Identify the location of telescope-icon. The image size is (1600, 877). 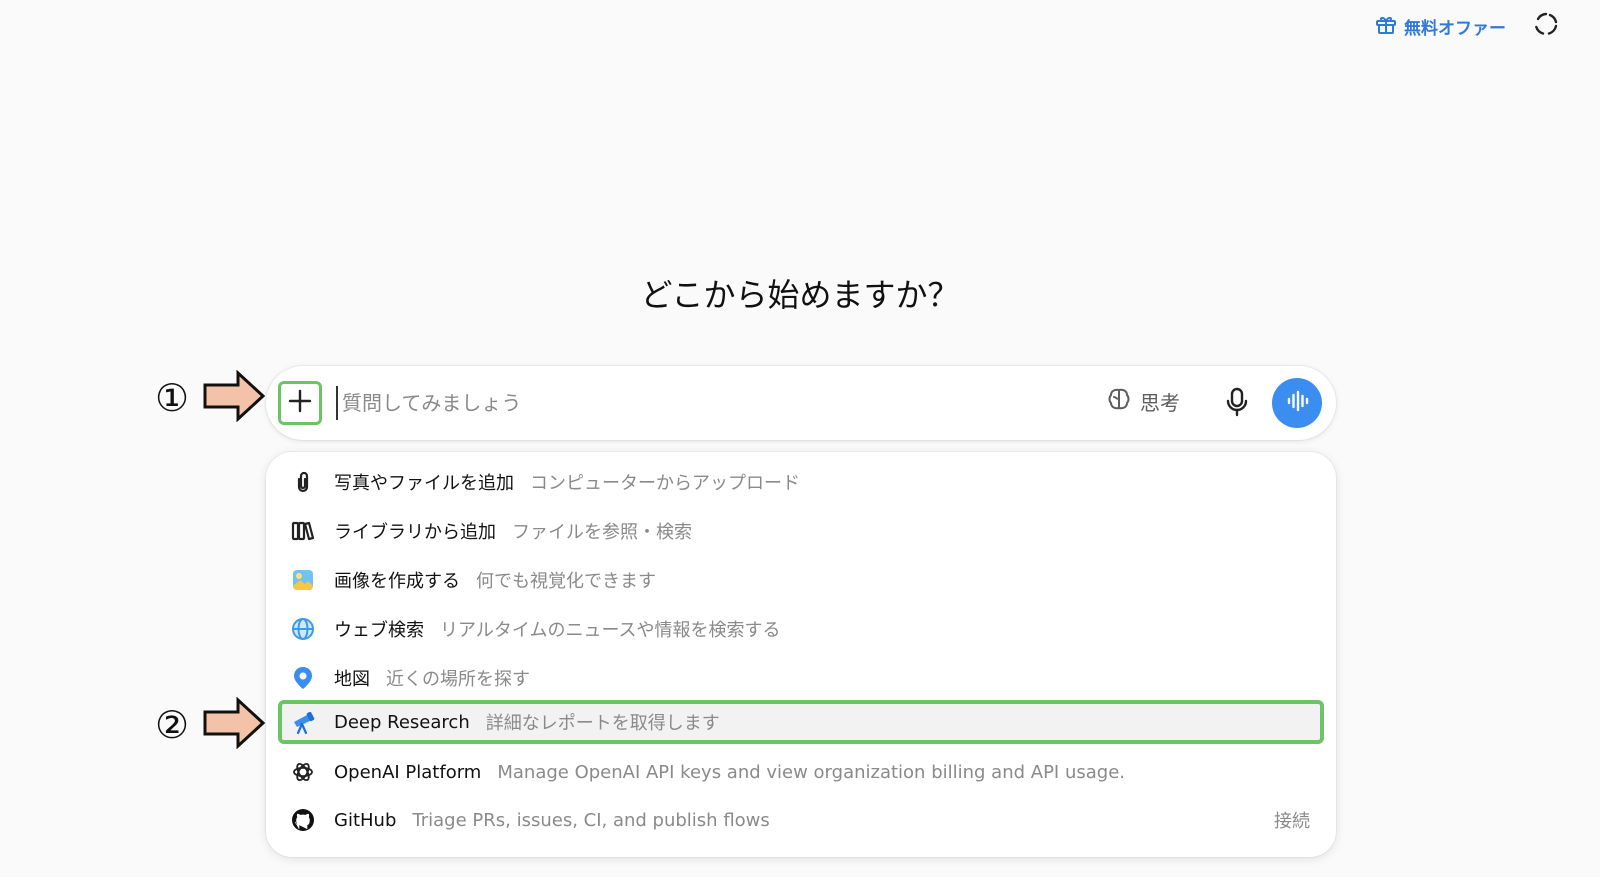
(303, 722).